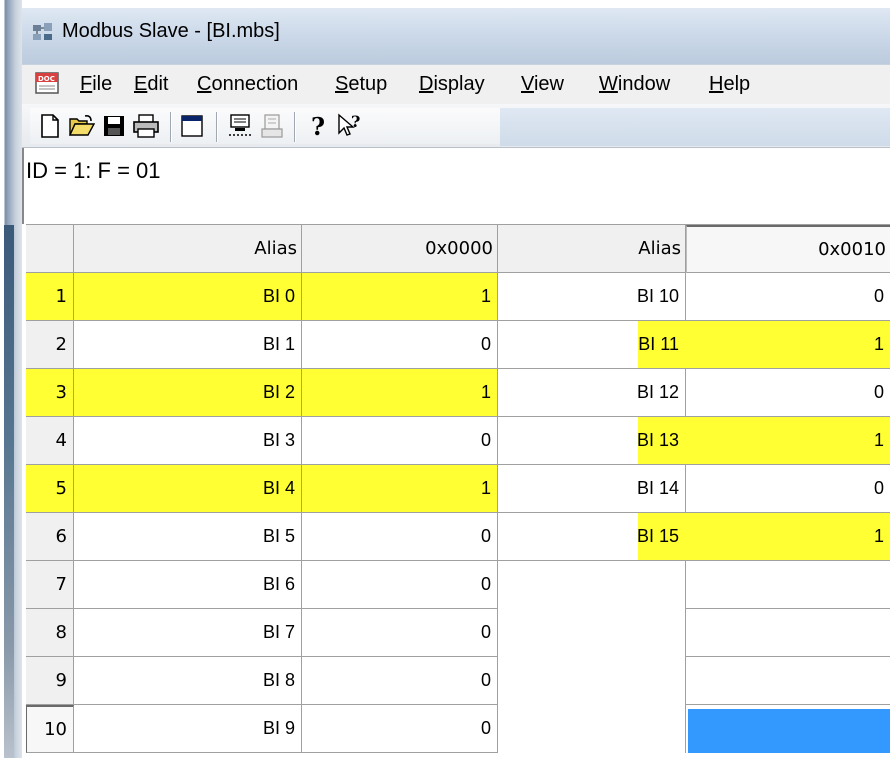 The height and width of the screenshot is (758, 890). What do you see at coordinates (50, 537) in the screenshot?
I see `row-header: 6` at bounding box center [50, 537].